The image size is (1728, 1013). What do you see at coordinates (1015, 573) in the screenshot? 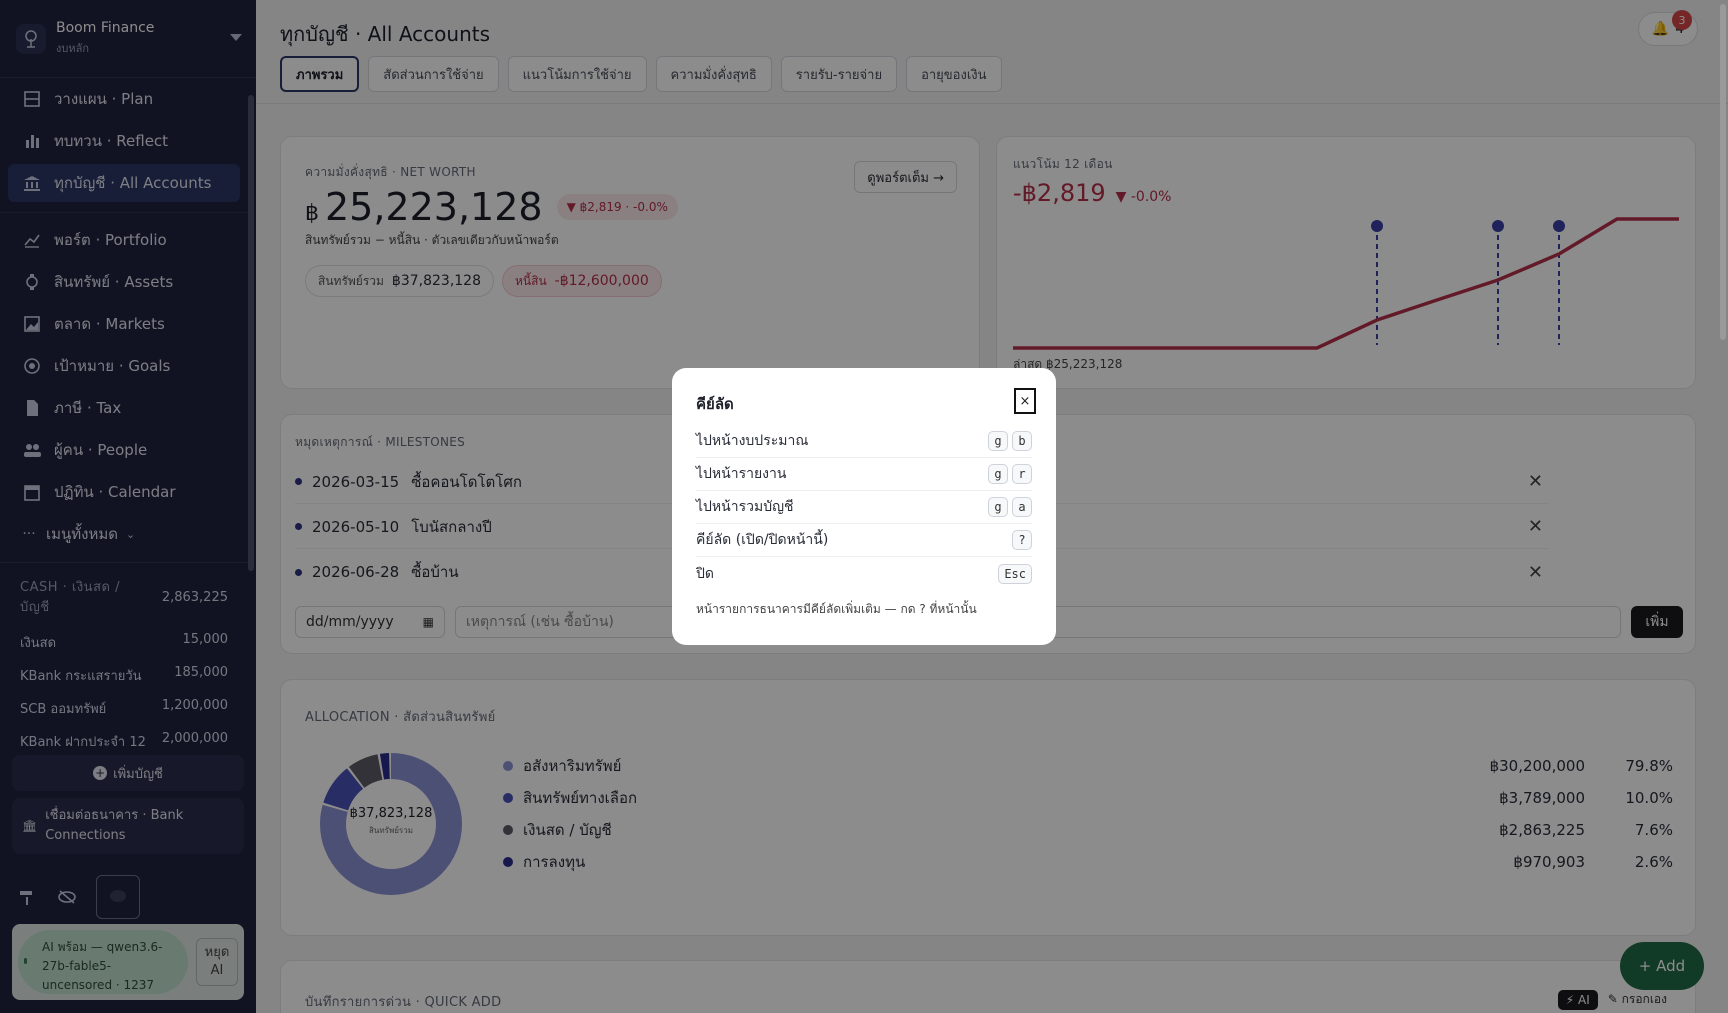
I see `key: Esc` at bounding box center [1015, 573].